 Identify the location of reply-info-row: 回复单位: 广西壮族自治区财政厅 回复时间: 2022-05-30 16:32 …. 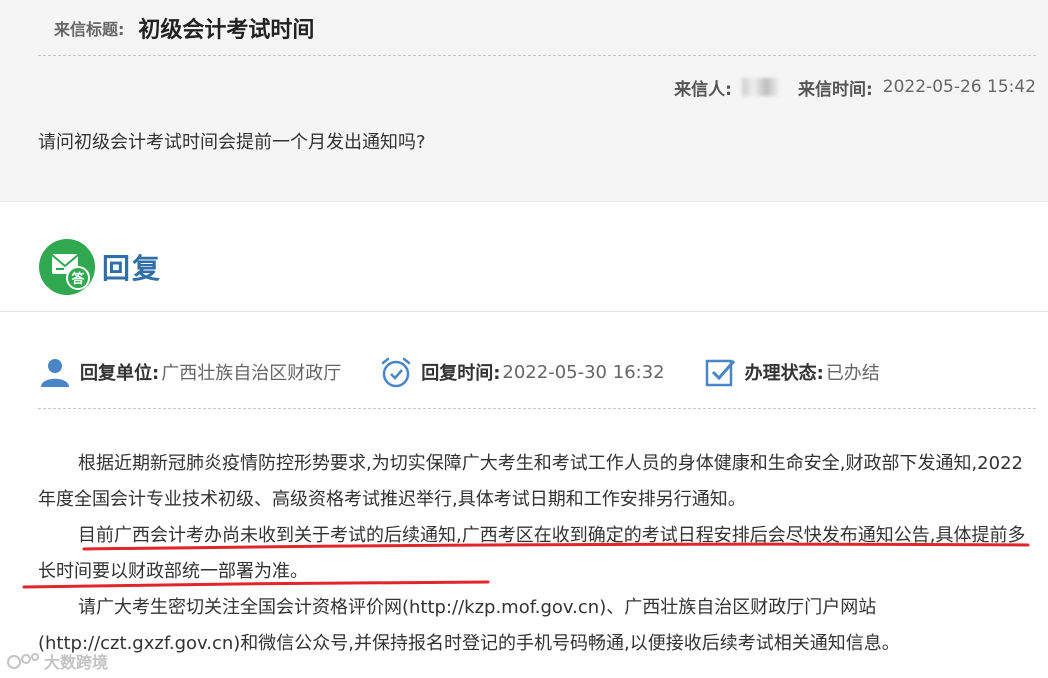
(478, 372).